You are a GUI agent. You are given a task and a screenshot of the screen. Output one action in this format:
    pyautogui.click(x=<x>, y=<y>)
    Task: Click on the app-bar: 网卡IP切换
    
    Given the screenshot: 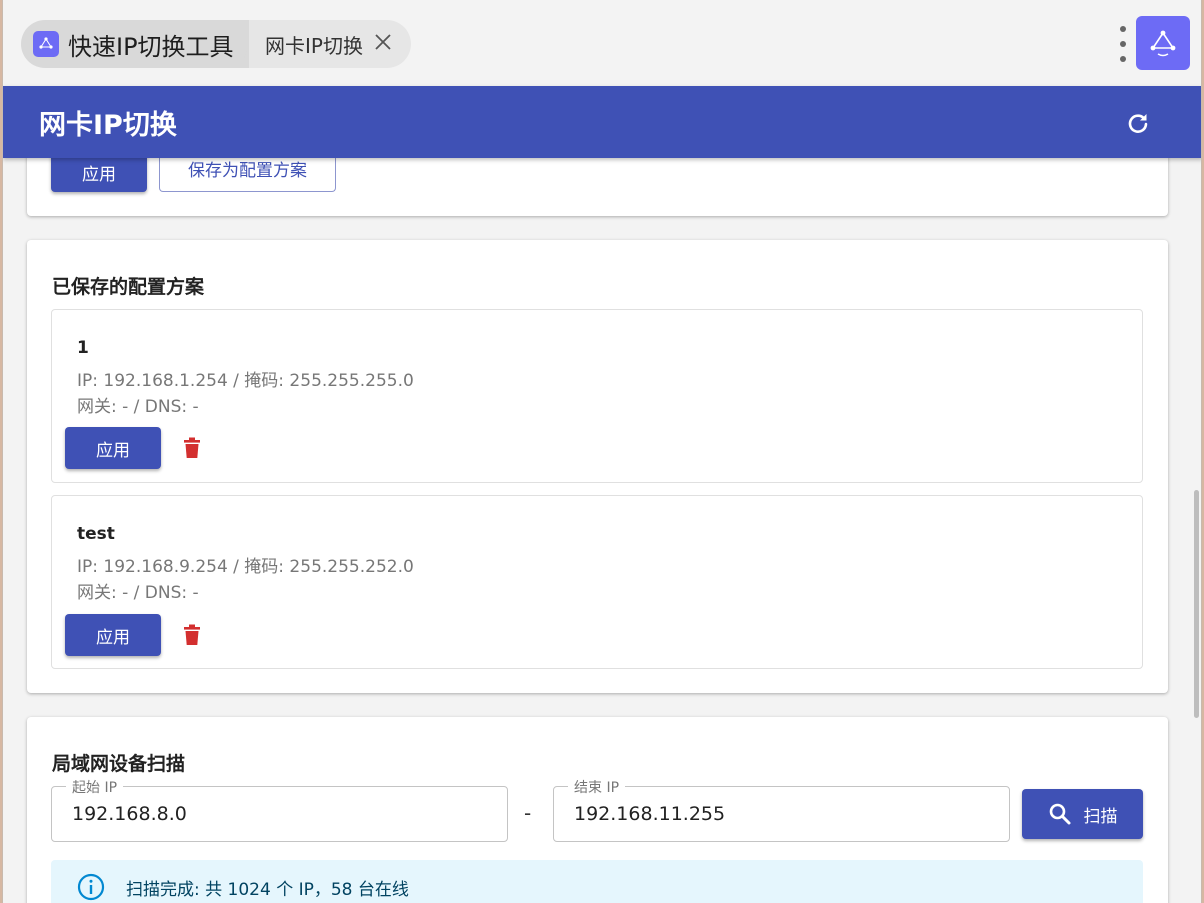 What is the action you would take?
    pyautogui.click(x=602, y=122)
    